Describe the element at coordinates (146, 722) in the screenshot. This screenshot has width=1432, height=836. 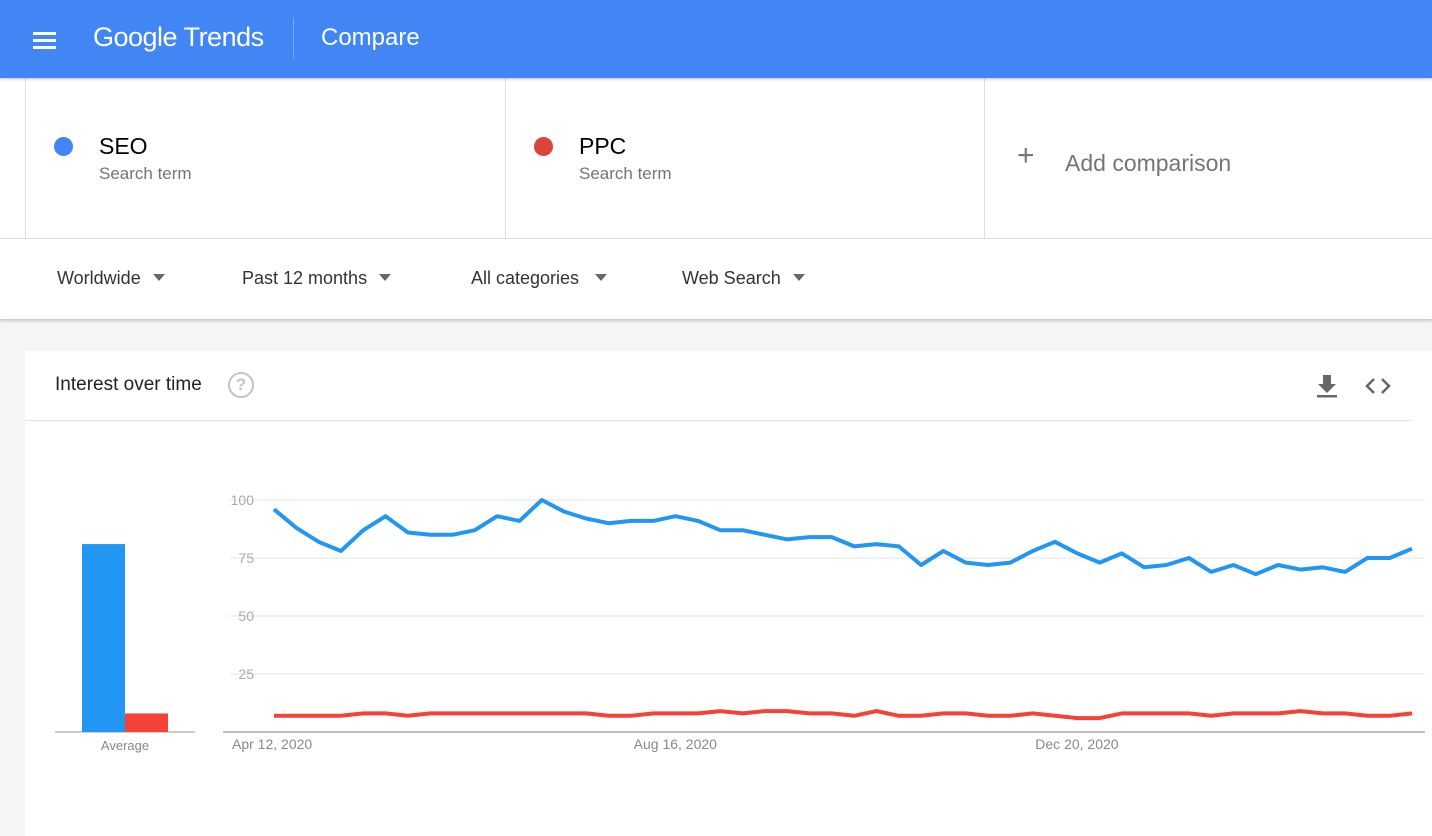
I see `average-bar-ppc` at that location.